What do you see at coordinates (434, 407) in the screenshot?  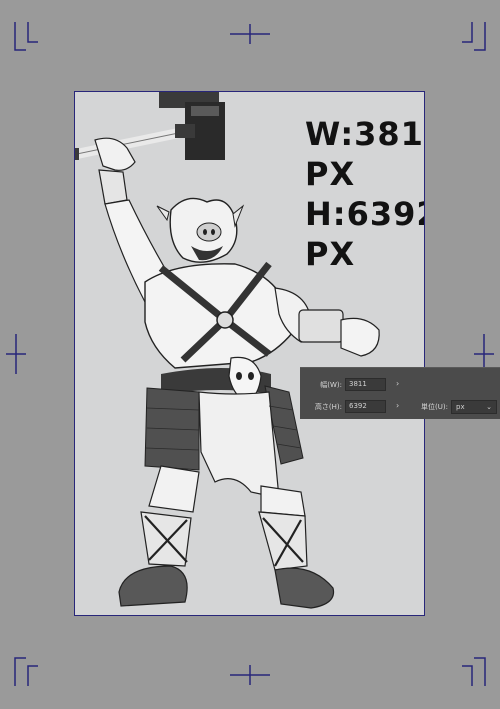 I see `unit-label: 単位(U):` at bounding box center [434, 407].